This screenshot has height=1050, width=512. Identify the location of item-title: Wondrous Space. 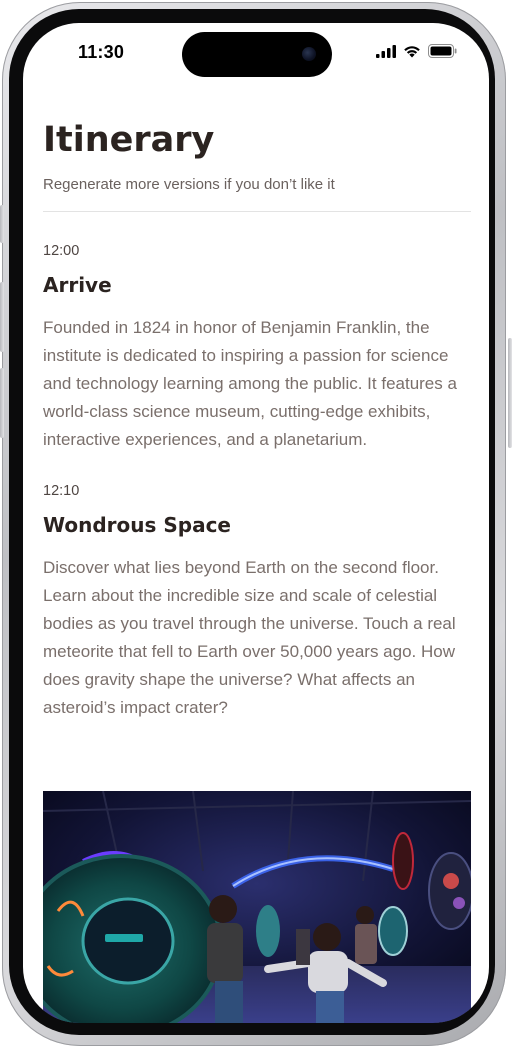
(137, 525).